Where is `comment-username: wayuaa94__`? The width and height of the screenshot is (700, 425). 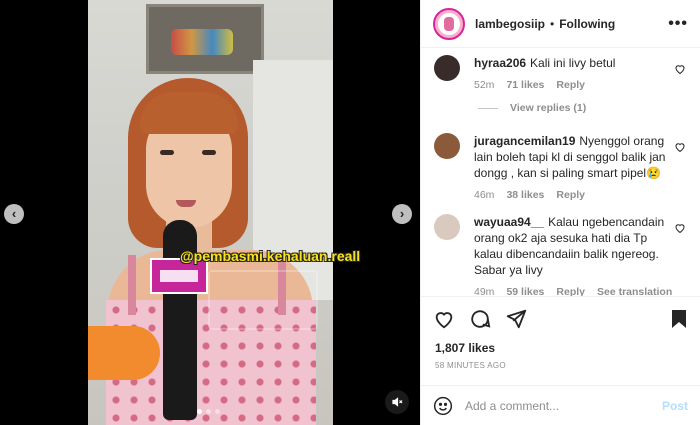 comment-username: wayuaa94__ is located at coordinates (509, 222).